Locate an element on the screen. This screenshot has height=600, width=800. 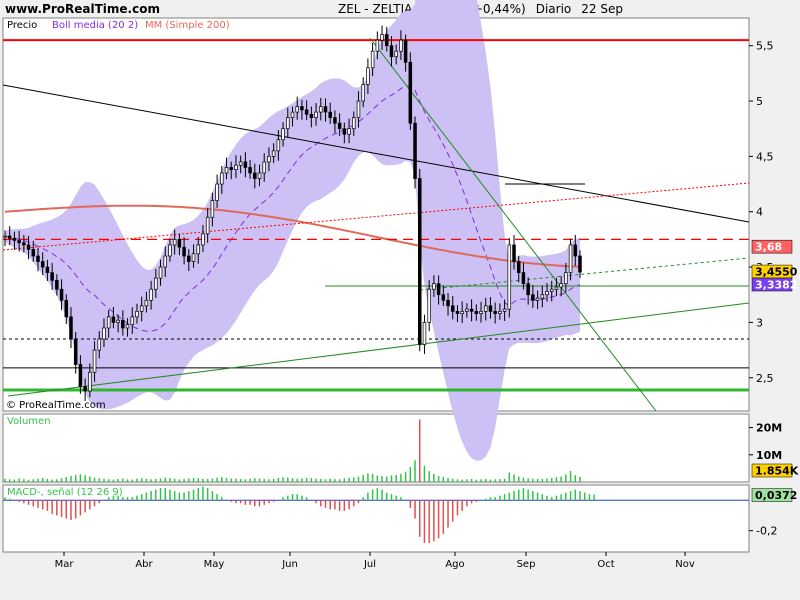
volume-panel is located at coordinates (376, 448).